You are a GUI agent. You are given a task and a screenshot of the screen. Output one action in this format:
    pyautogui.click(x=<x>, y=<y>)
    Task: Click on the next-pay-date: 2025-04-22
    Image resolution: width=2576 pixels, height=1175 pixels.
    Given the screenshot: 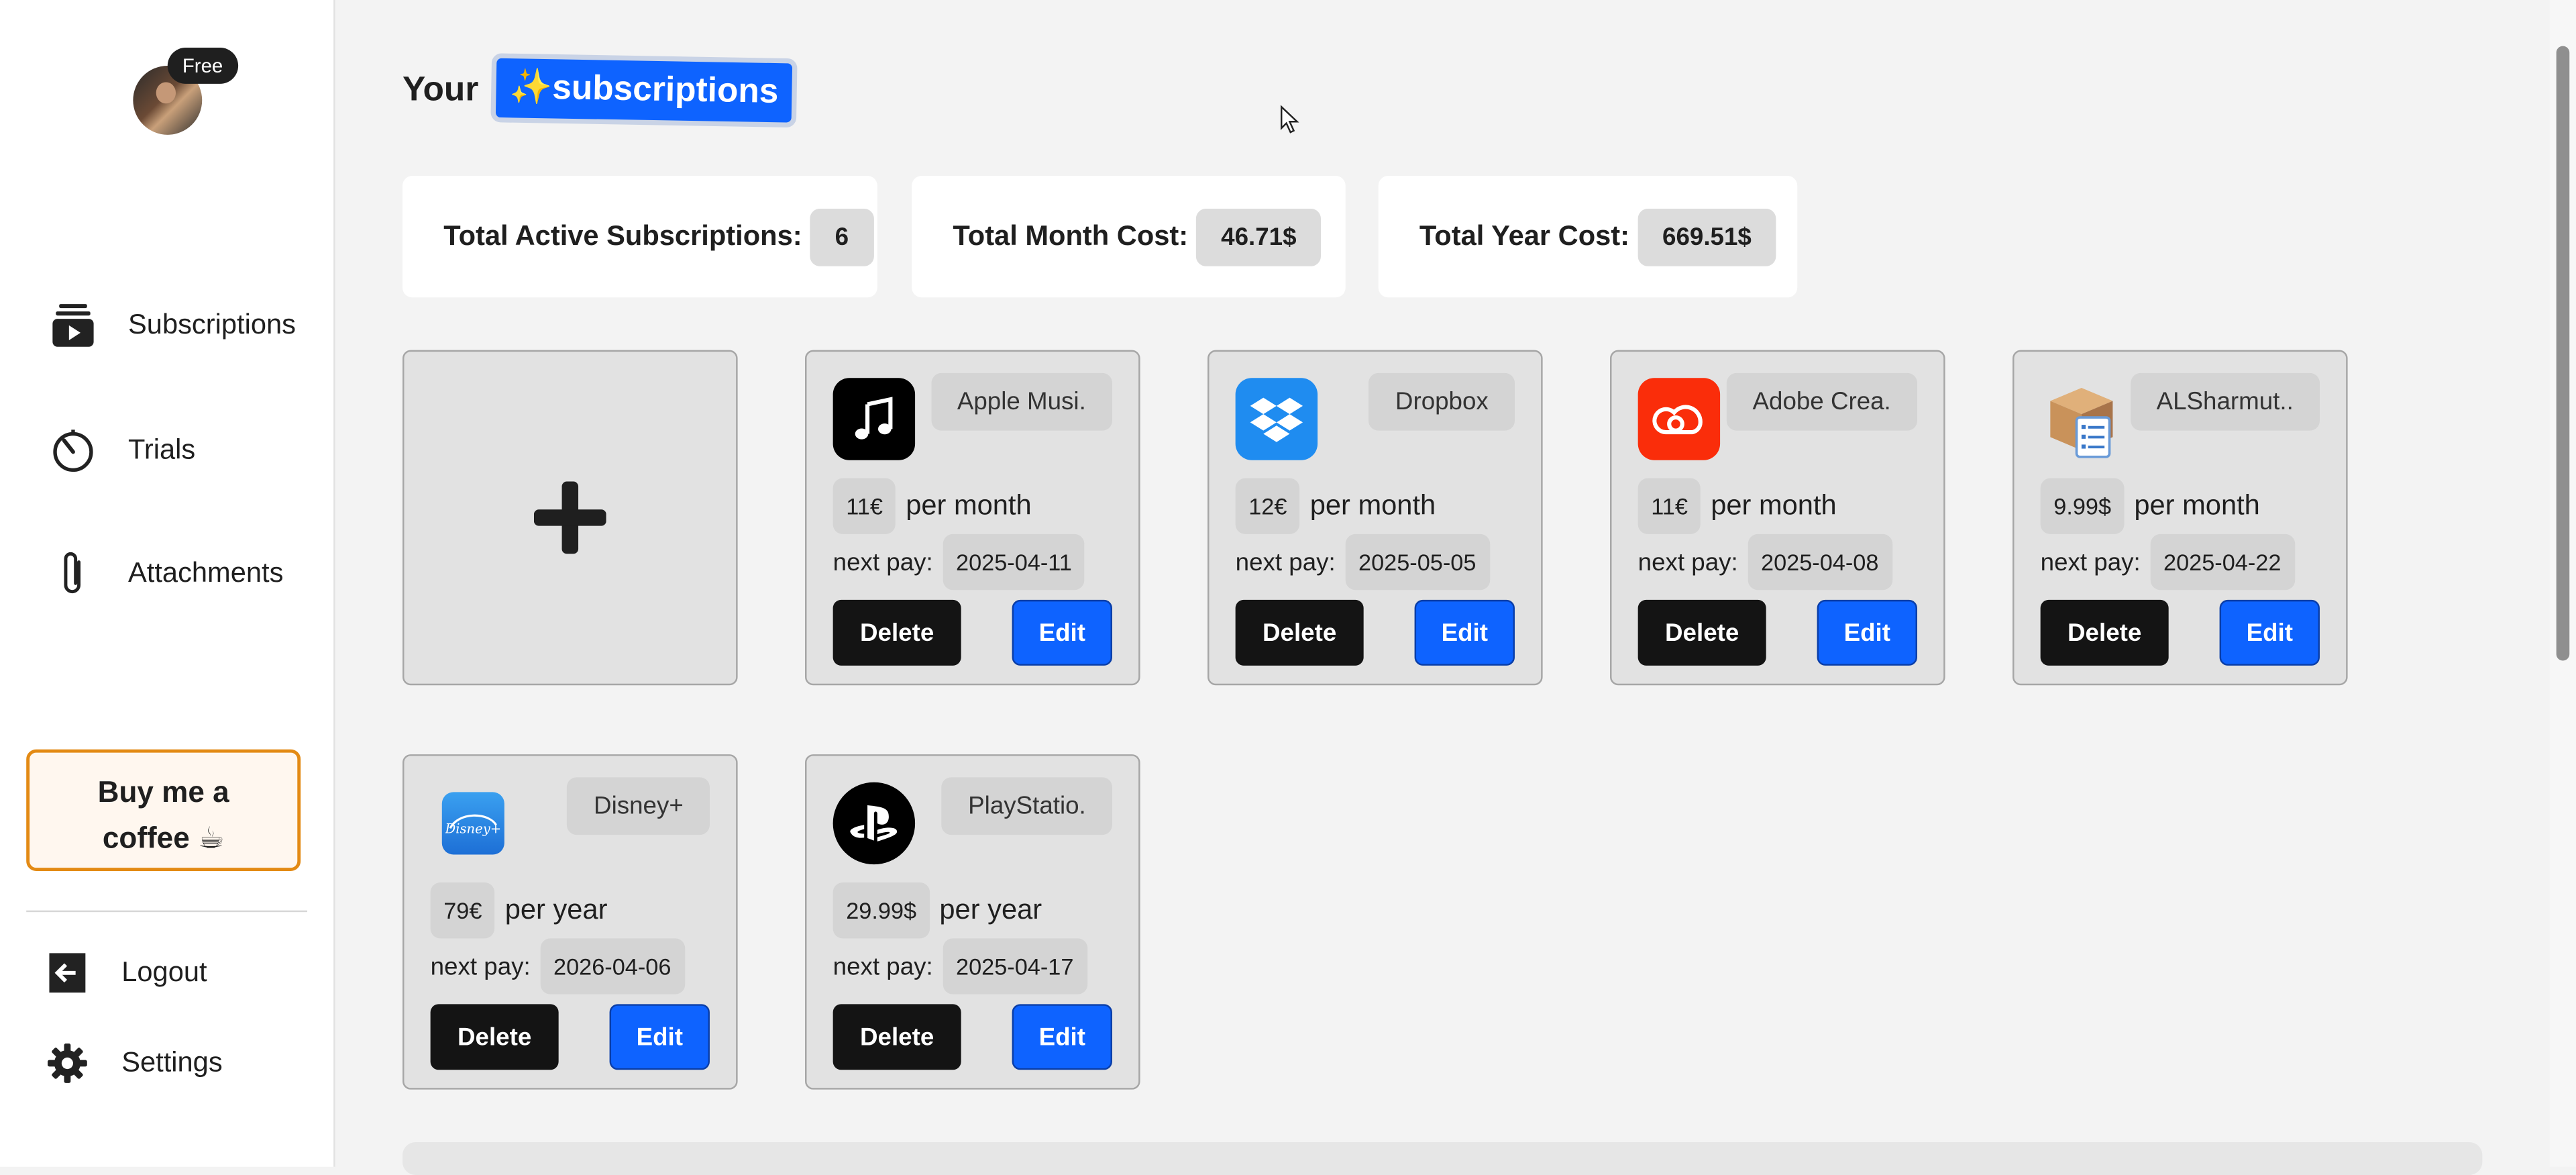 What is the action you would take?
    pyautogui.click(x=2222, y=562)
    